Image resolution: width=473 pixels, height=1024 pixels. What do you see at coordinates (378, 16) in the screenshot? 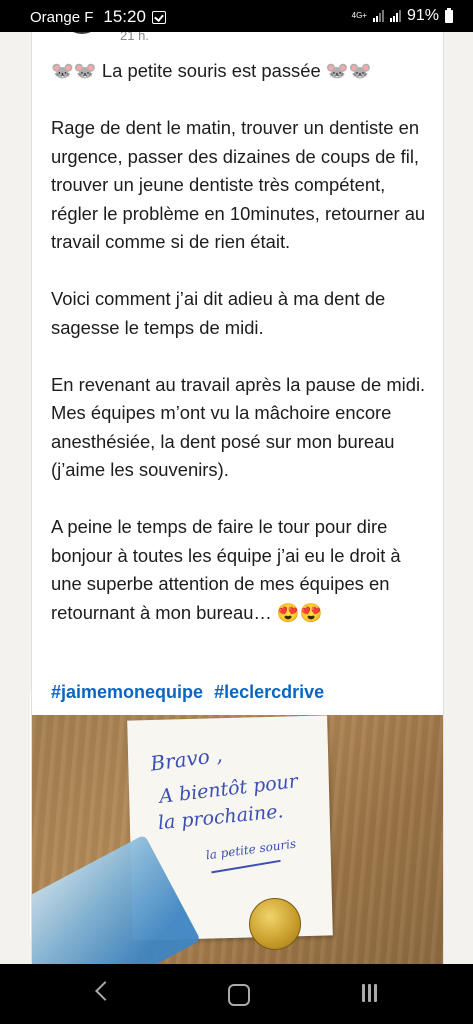
I see `signal-strength-icon` at bounding box center [378, 16].